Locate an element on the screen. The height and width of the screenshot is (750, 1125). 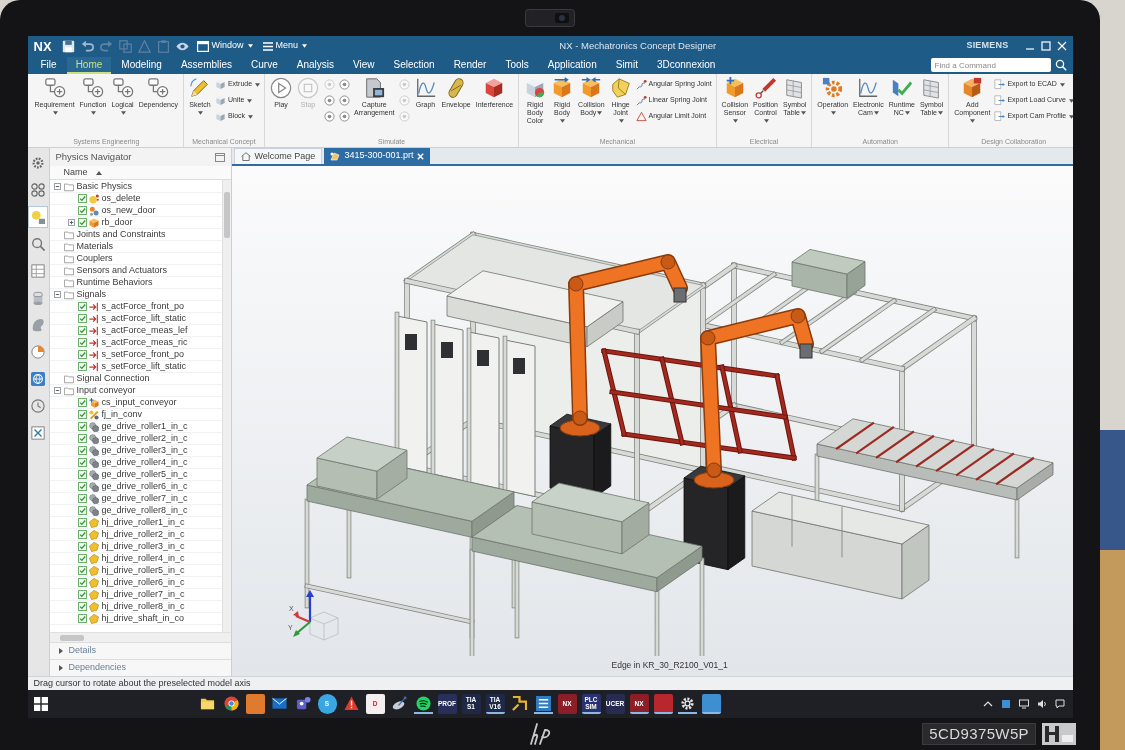
notification-icon is located at coordinates (1059, 704).